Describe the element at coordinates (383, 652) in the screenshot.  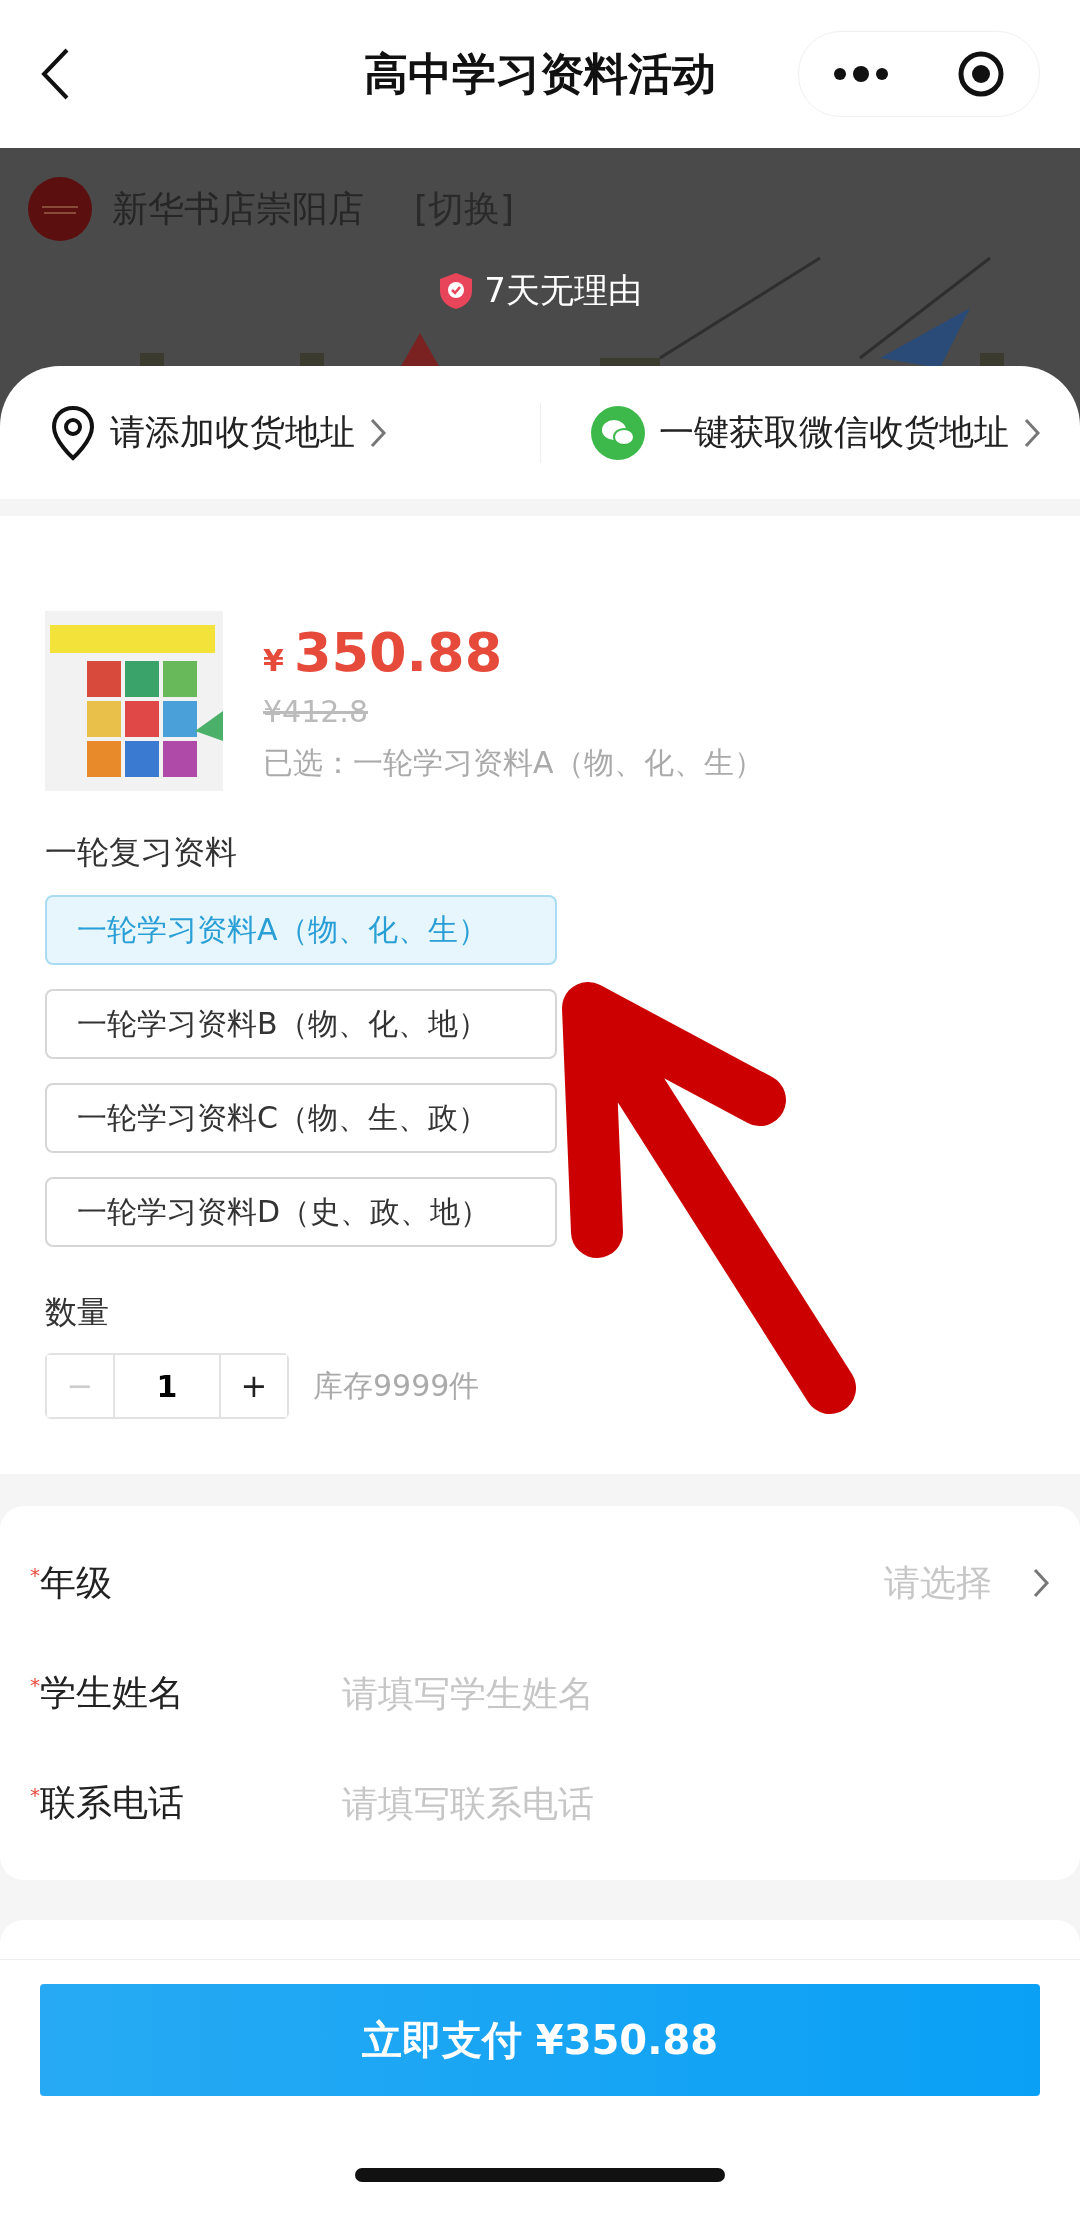
I see `price: ¥ 350.88` at that location.